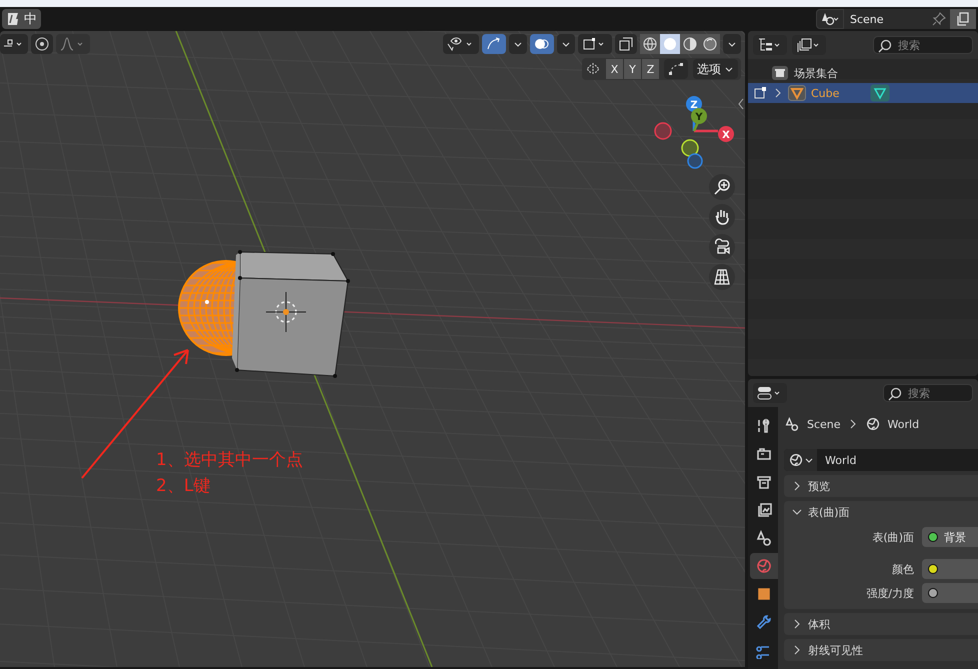 This screenshot has width=978, height=669. I want to click on workspace-label: 中, so click(30, 19).